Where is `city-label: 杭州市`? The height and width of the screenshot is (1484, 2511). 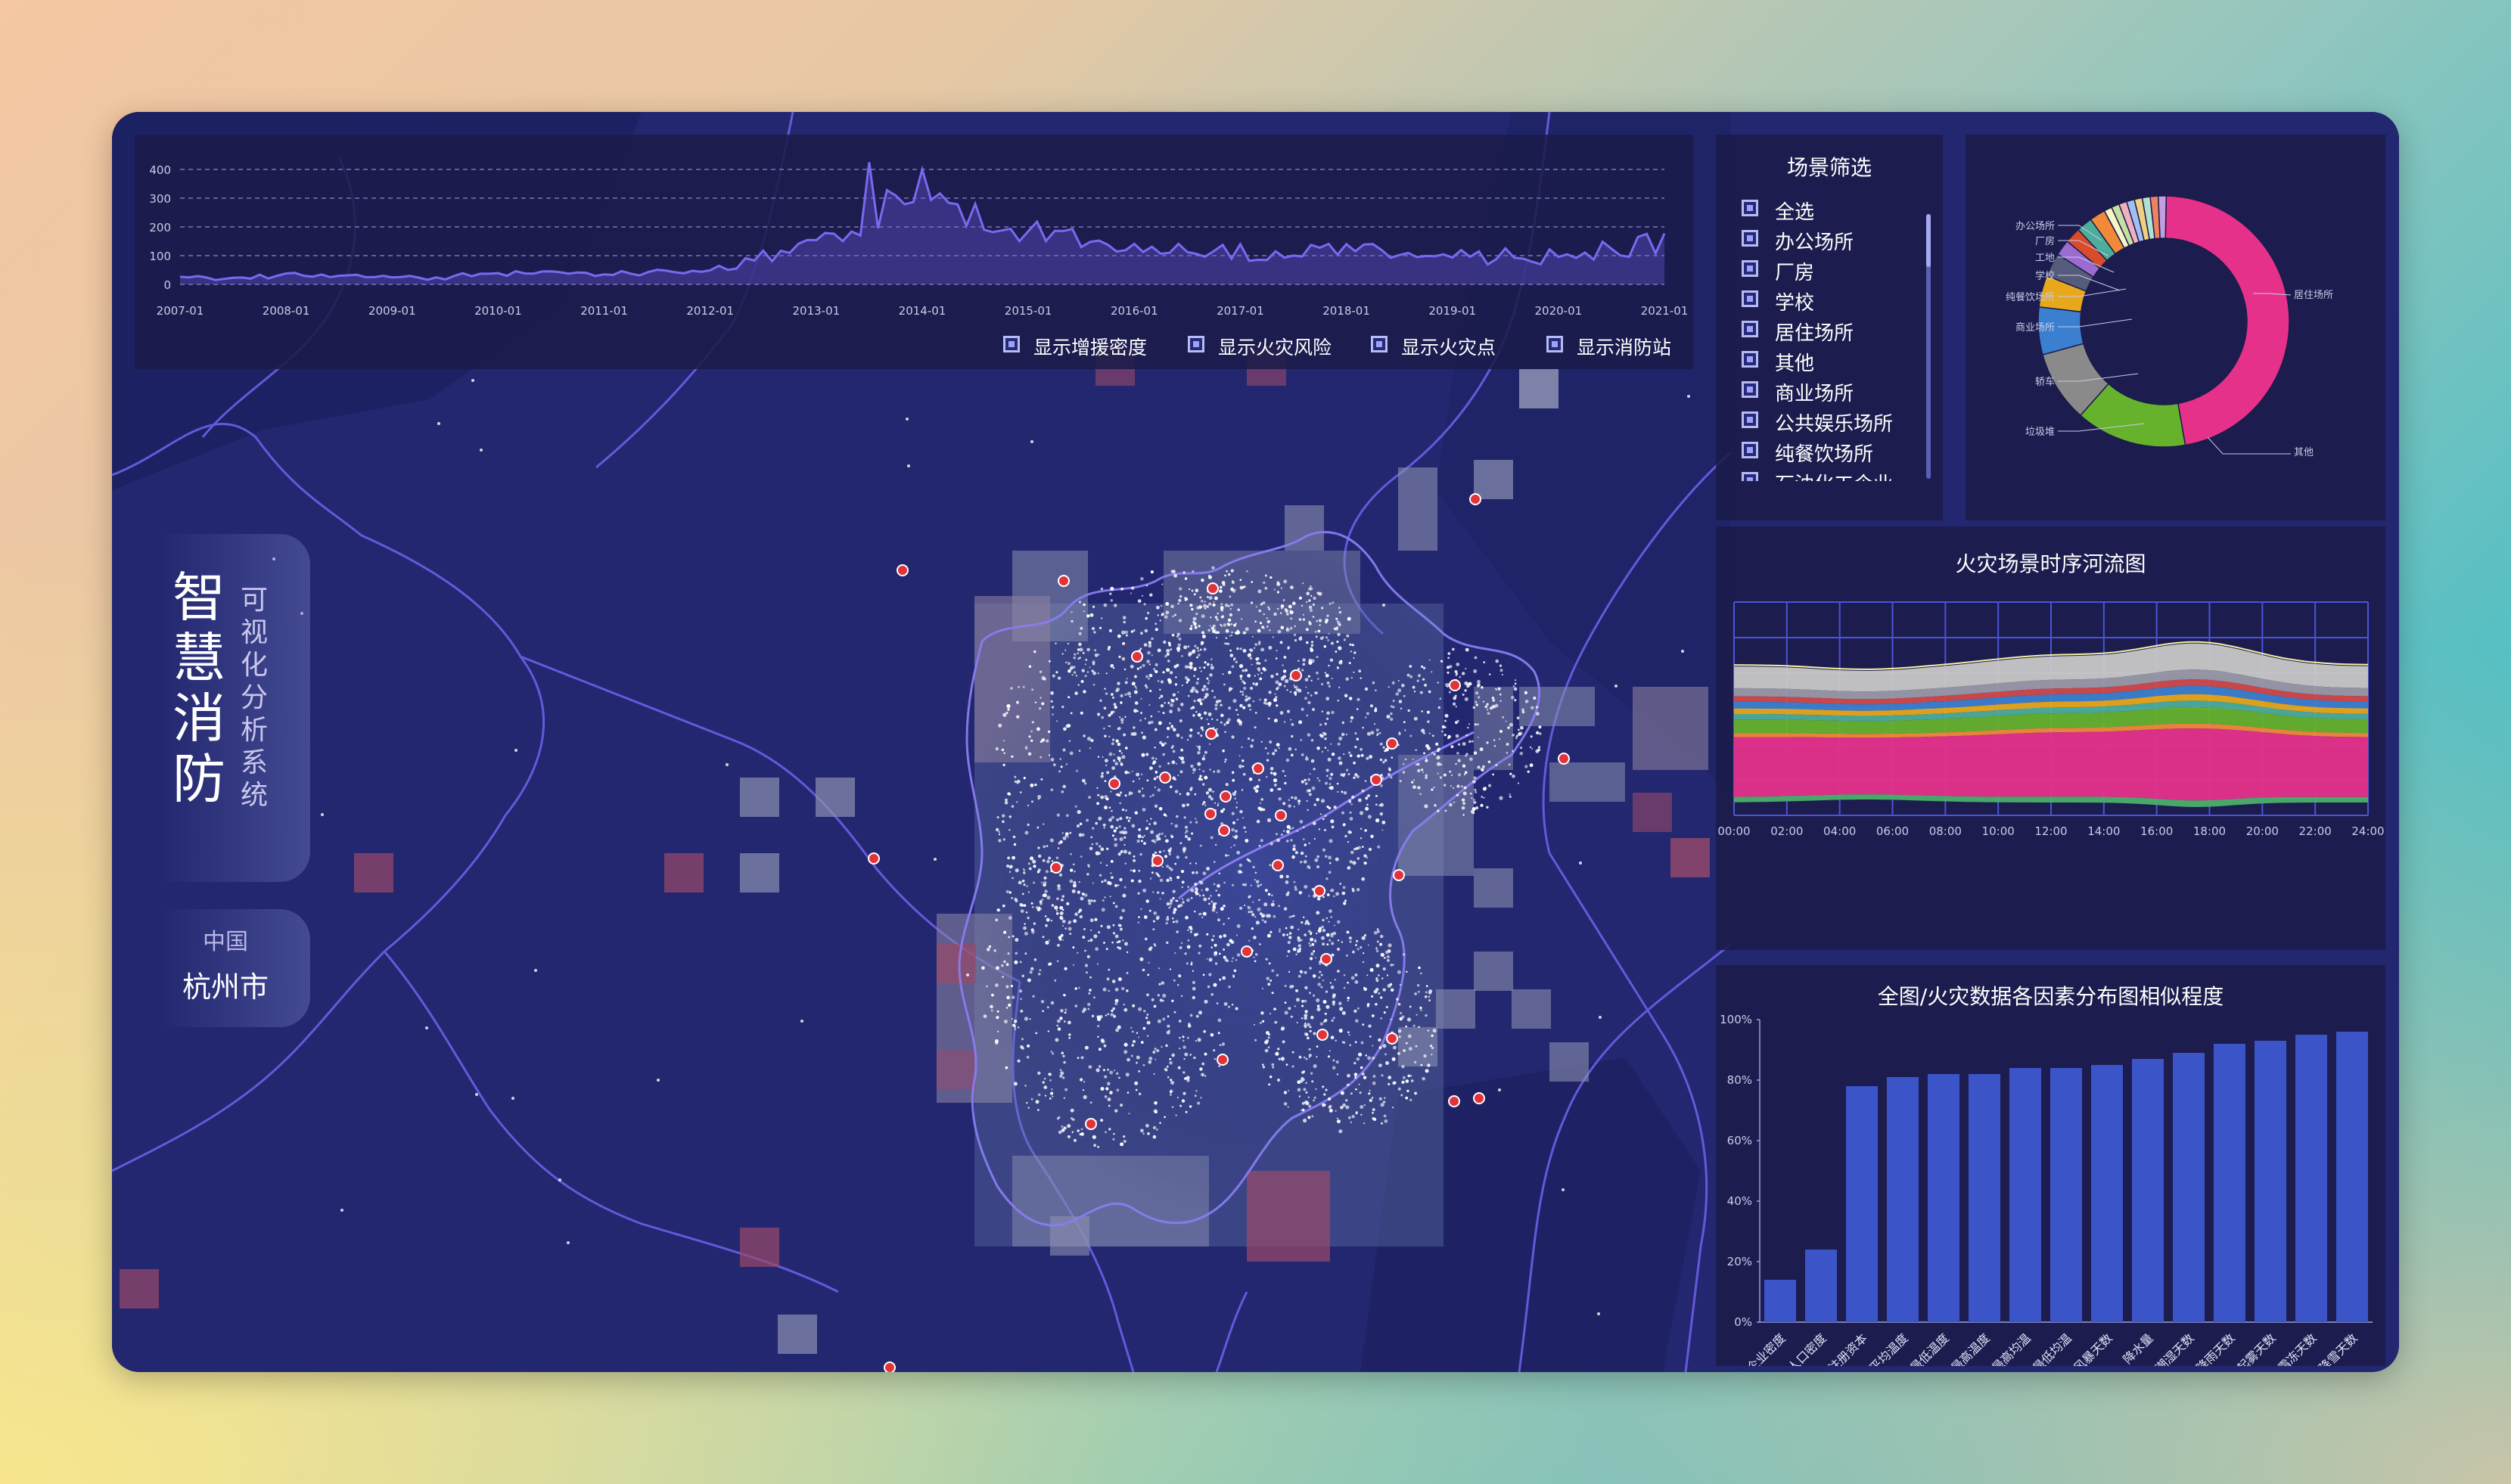 city-label: 杭州市 is located at coordinates (225, 984).